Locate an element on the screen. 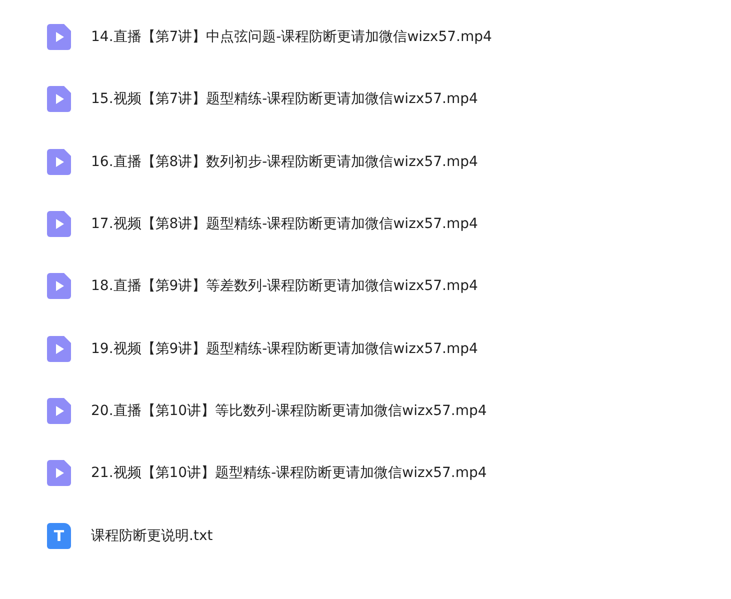 This screenshot has width=731, height=599. file-name: 19.视频【第9讲】题型精练-课程防断更请加微信wizx57.mp4 is located at coordinates (284, 349).